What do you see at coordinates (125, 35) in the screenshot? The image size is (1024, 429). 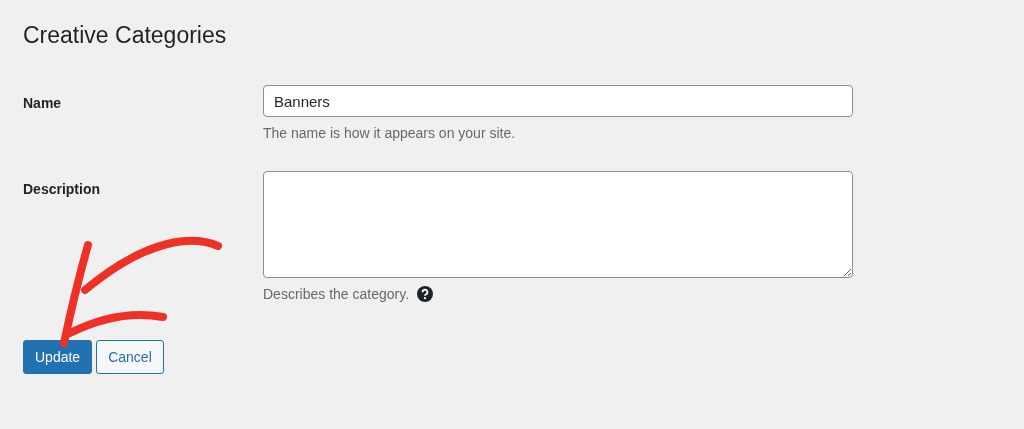 I see `page-title: Creative Categories` at bounding box center [125, 35].